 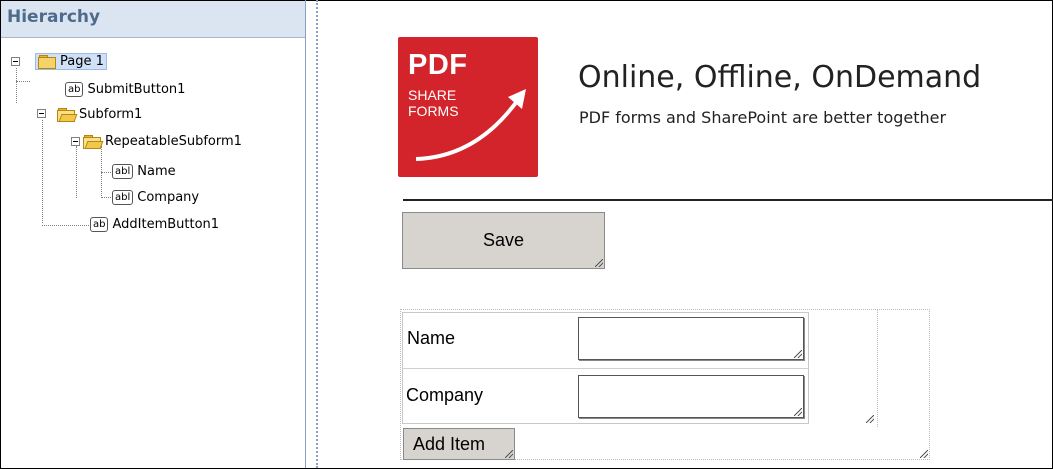 What do you see at coordinates (305, 234) in the screenshot?
I see `panel-border` at bounding box center [305, 234].